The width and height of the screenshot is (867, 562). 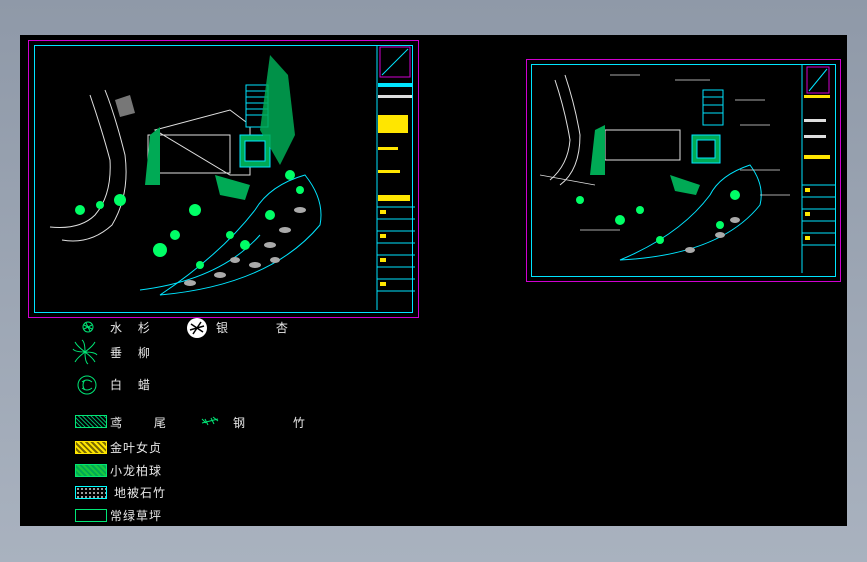 What do you see at coordinates (88, 327) in the screenshot?
I see `shuishan-tree-icon` at bounding box center [88, 327].